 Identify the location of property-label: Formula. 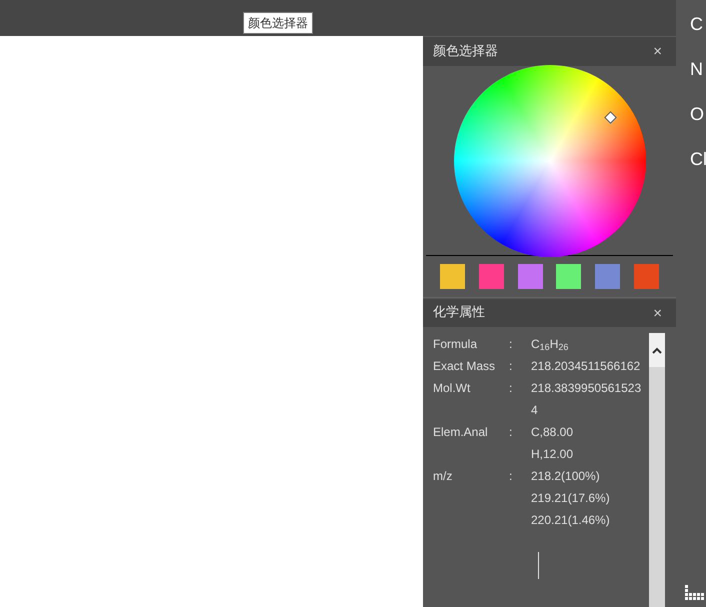
(455, 344).